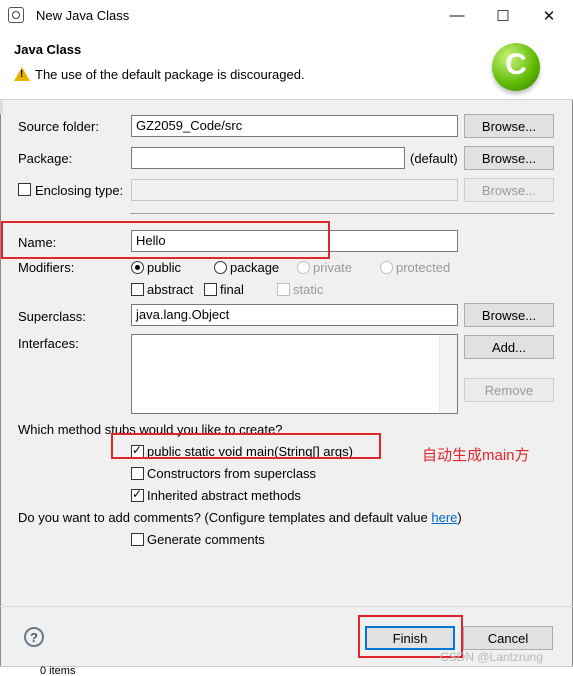  What do you see at coordinates (79, 190) in the screenshot?
I see `enclosing-type-label: Enclosing type:` at bounding box center [79, 190].